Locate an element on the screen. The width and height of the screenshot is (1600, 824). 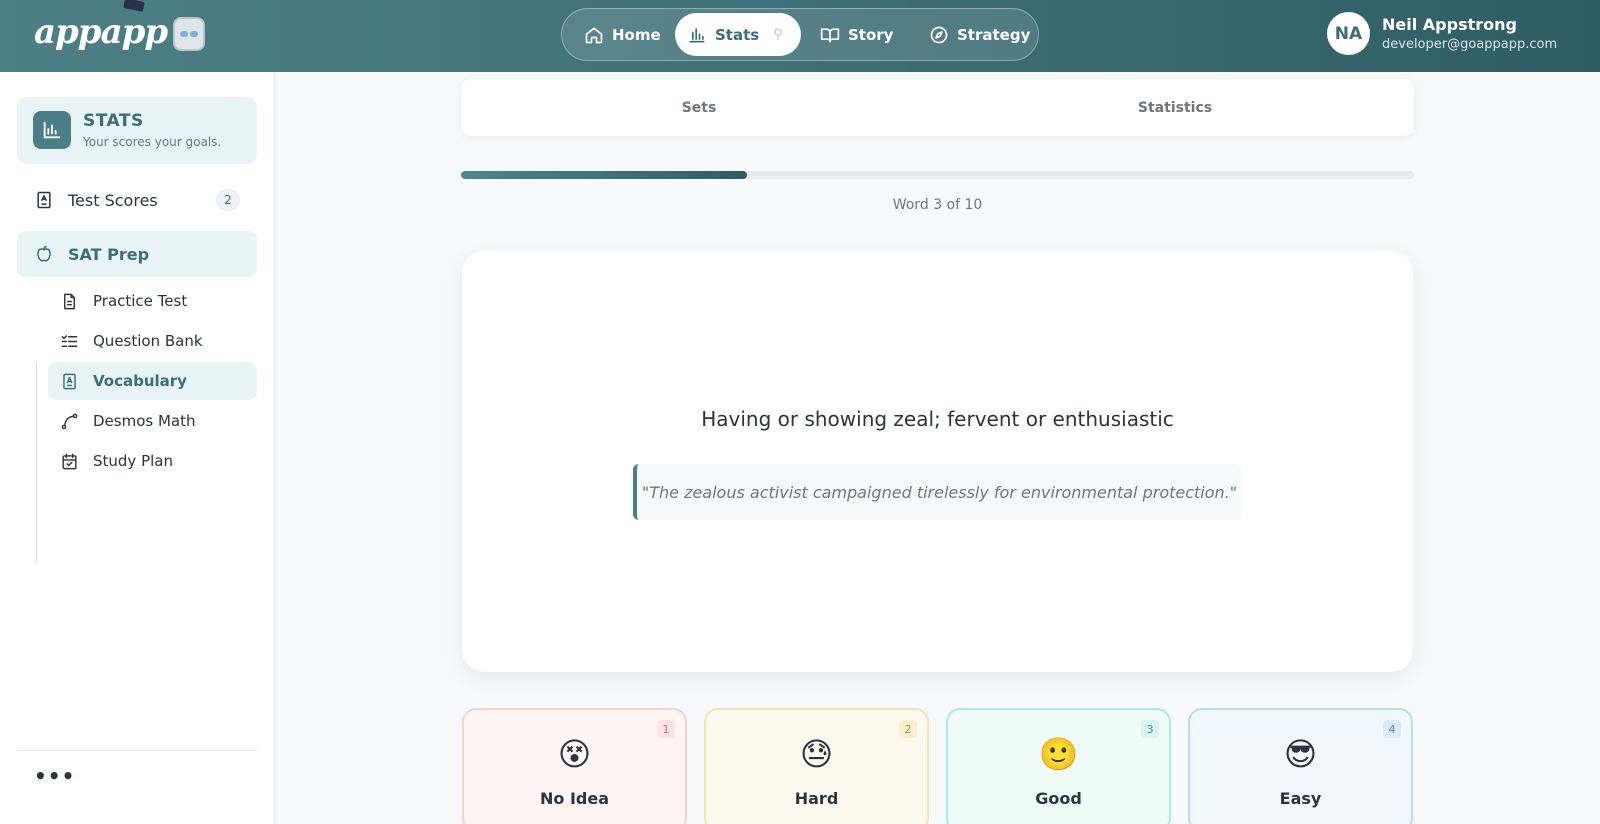
sidebar-subitem-label: Study Plan is located at coordinates (133, 461).